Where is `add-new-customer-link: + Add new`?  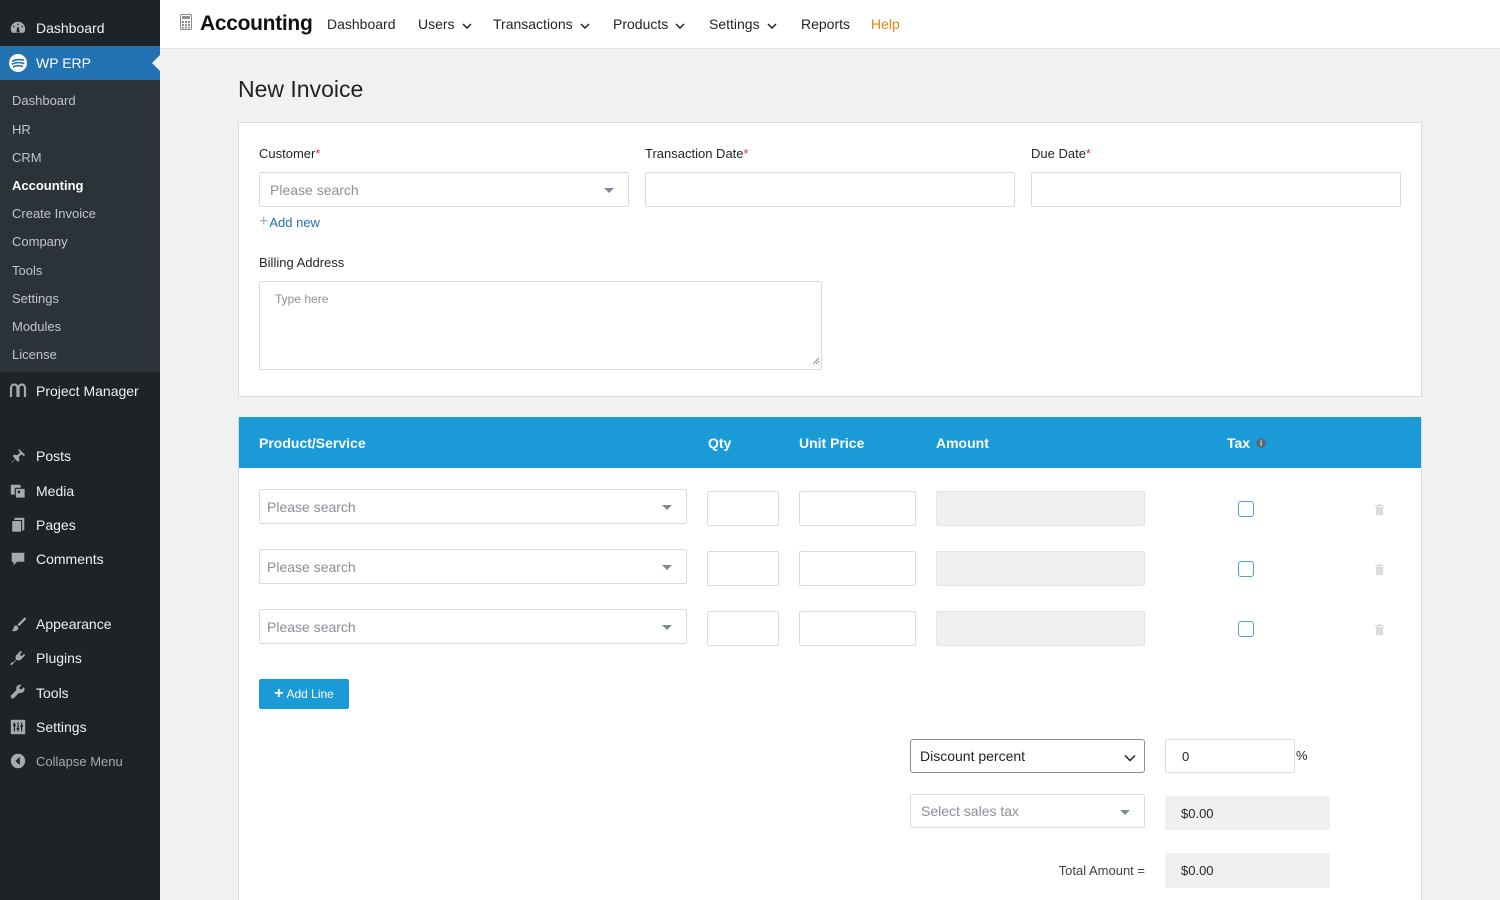
add-new-customer-link: + Add new is located at coordinates (289, 222).